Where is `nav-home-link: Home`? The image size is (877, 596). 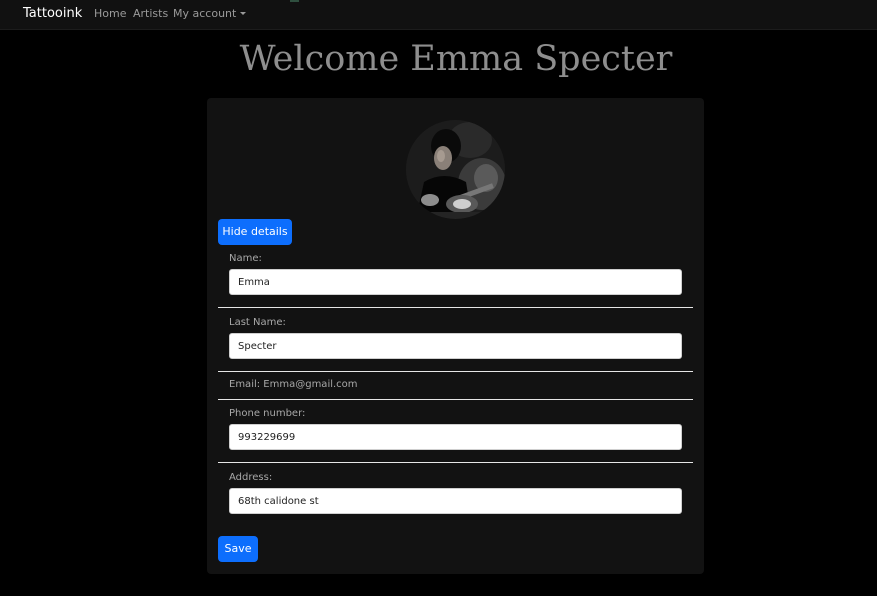
nav-home-link: Home is located at coordinates (110, 13).